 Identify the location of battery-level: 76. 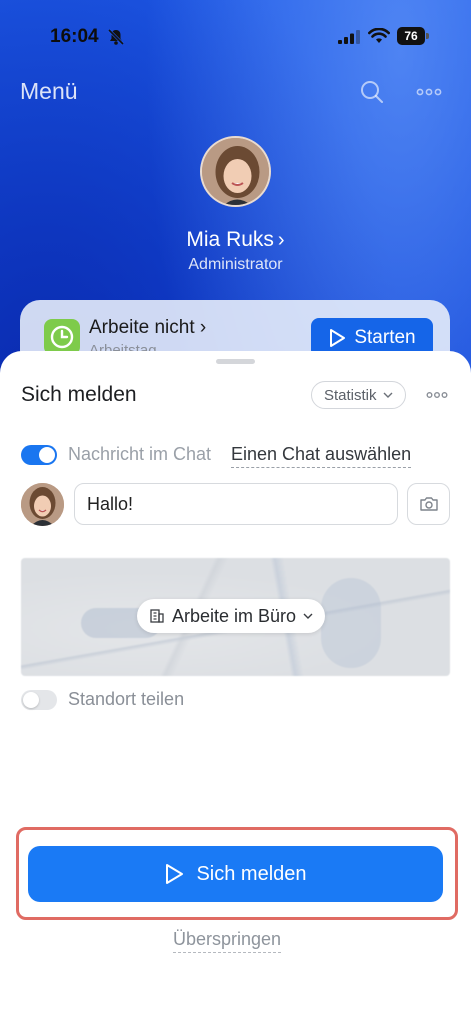
(411, 36).